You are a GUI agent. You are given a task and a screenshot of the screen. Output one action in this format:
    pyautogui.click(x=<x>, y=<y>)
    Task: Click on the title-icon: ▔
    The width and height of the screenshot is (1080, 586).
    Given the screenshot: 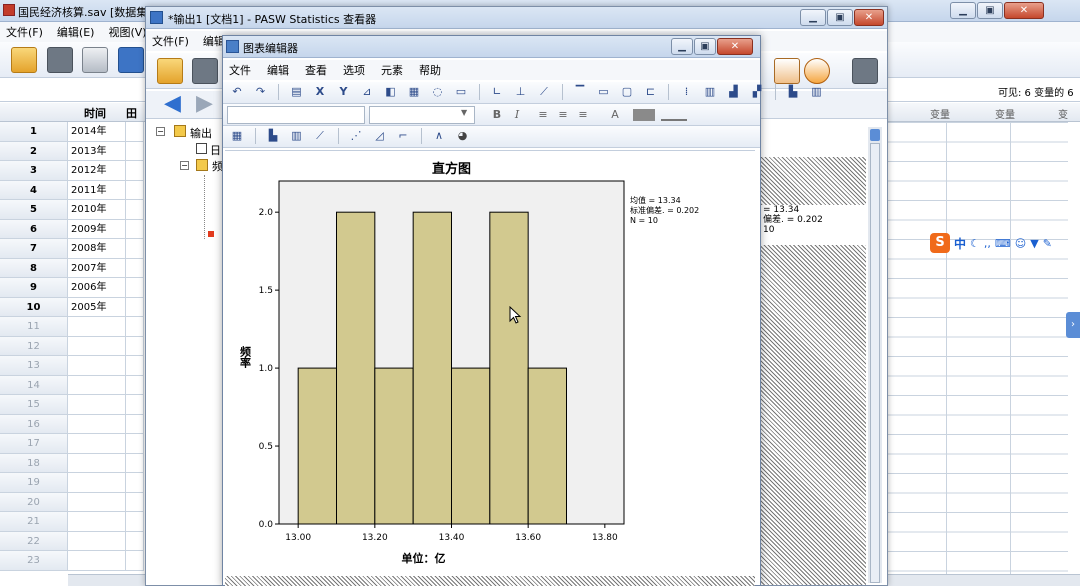 What is the action you would take?
    pyautogui.click(x=580, y=92)
    